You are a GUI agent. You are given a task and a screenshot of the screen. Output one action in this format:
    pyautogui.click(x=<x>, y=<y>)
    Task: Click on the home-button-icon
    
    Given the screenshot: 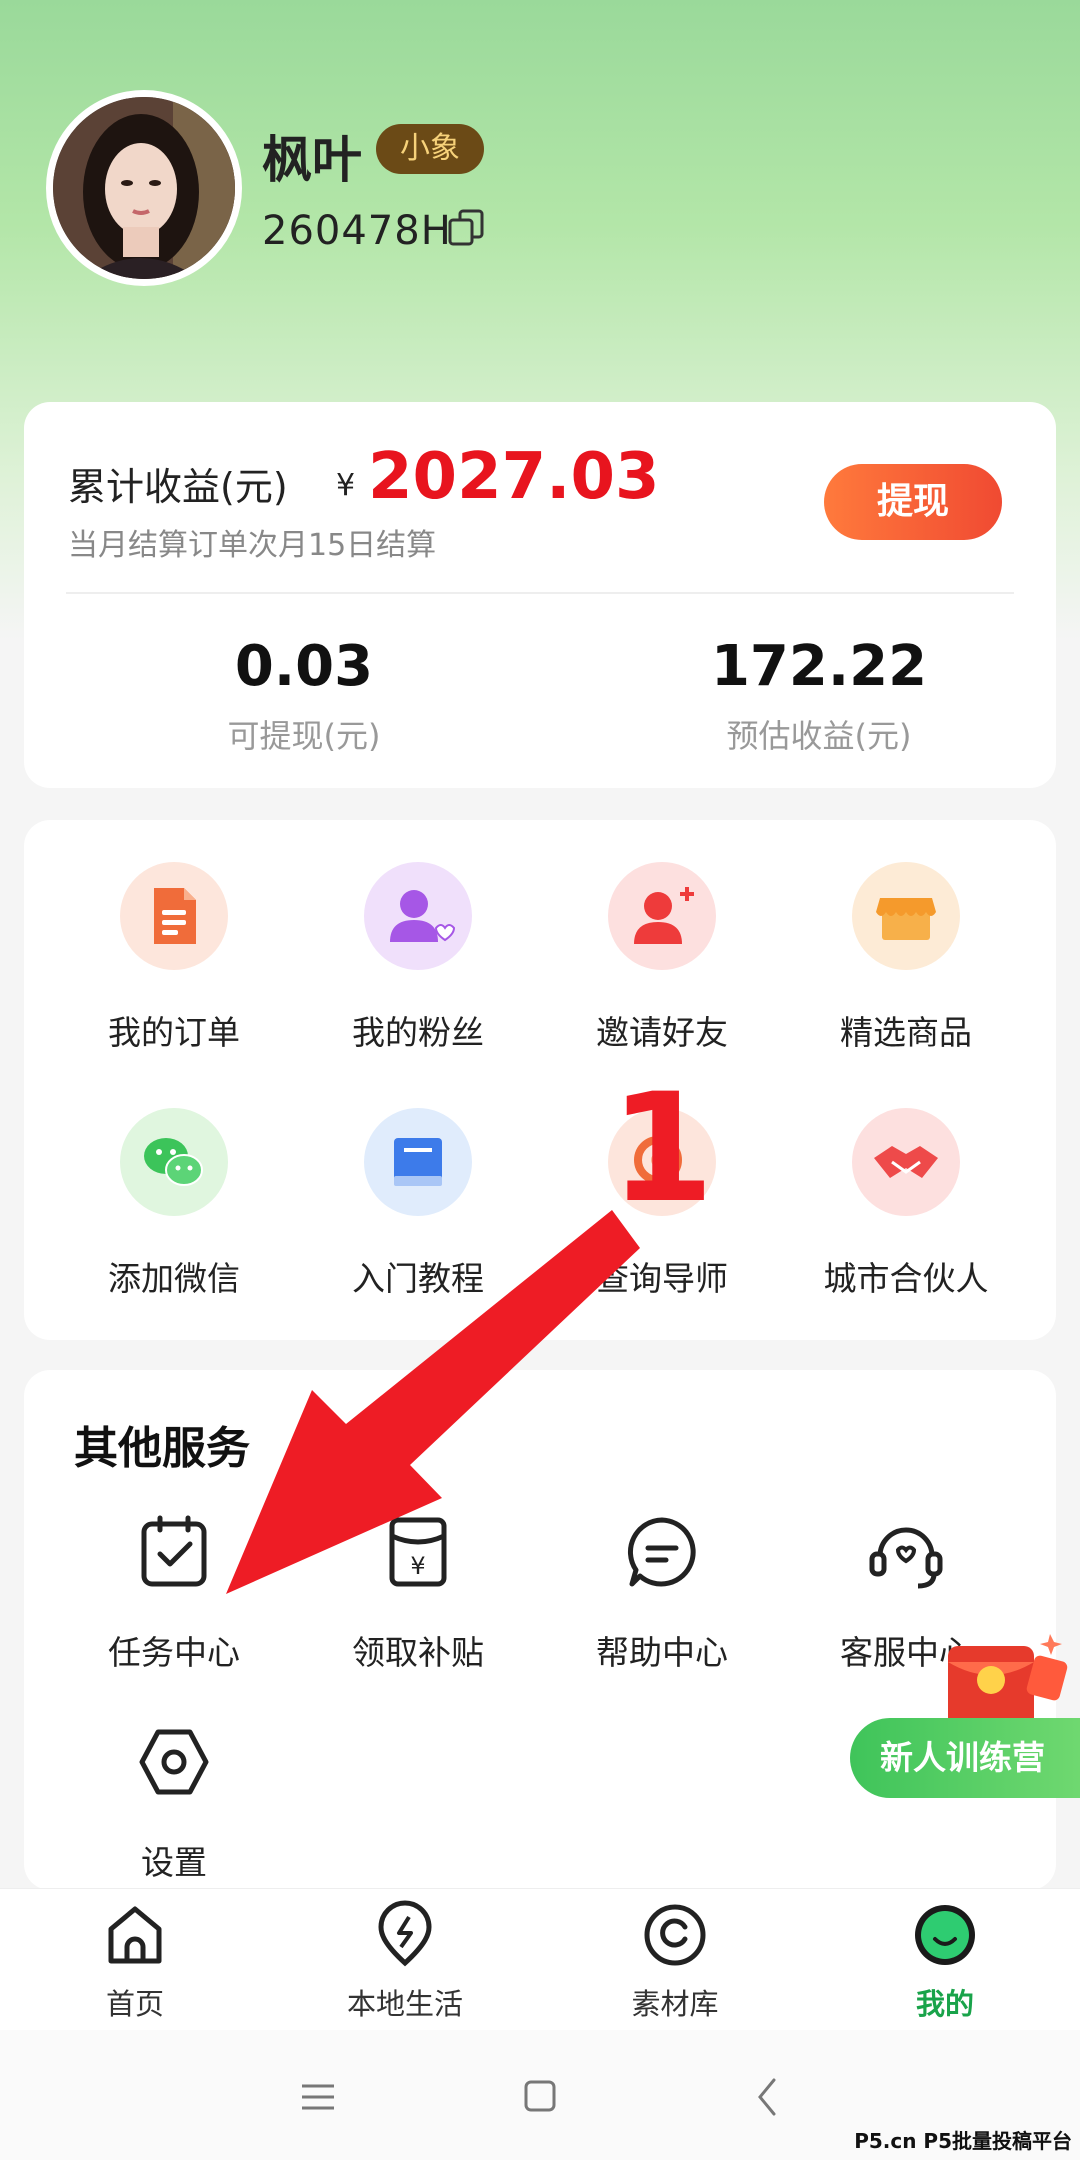 What is the action you would take?
    pyautogui.click(x=540, y=2097)
    